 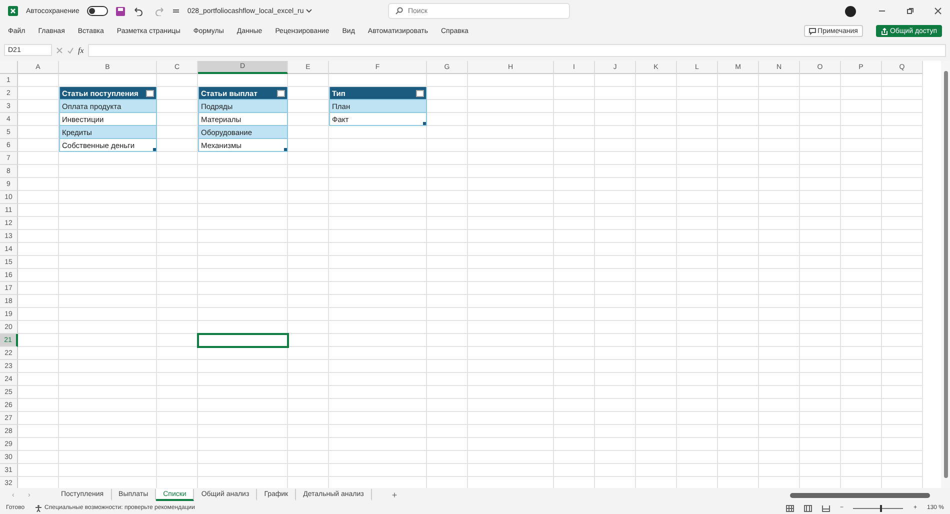 What do you see at coordinates (938, 11) in the screenshot?
I see `close-icon` at bounding box center [938, 11].